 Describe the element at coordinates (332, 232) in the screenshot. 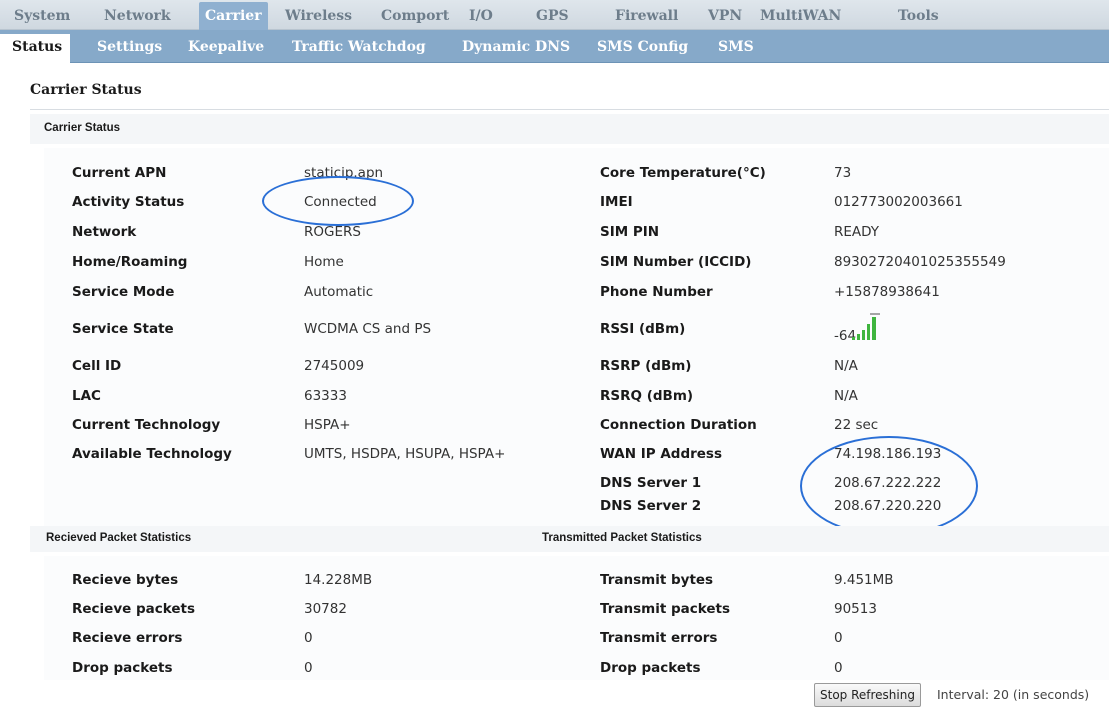

I see `network-value: ROGERS` at that location.